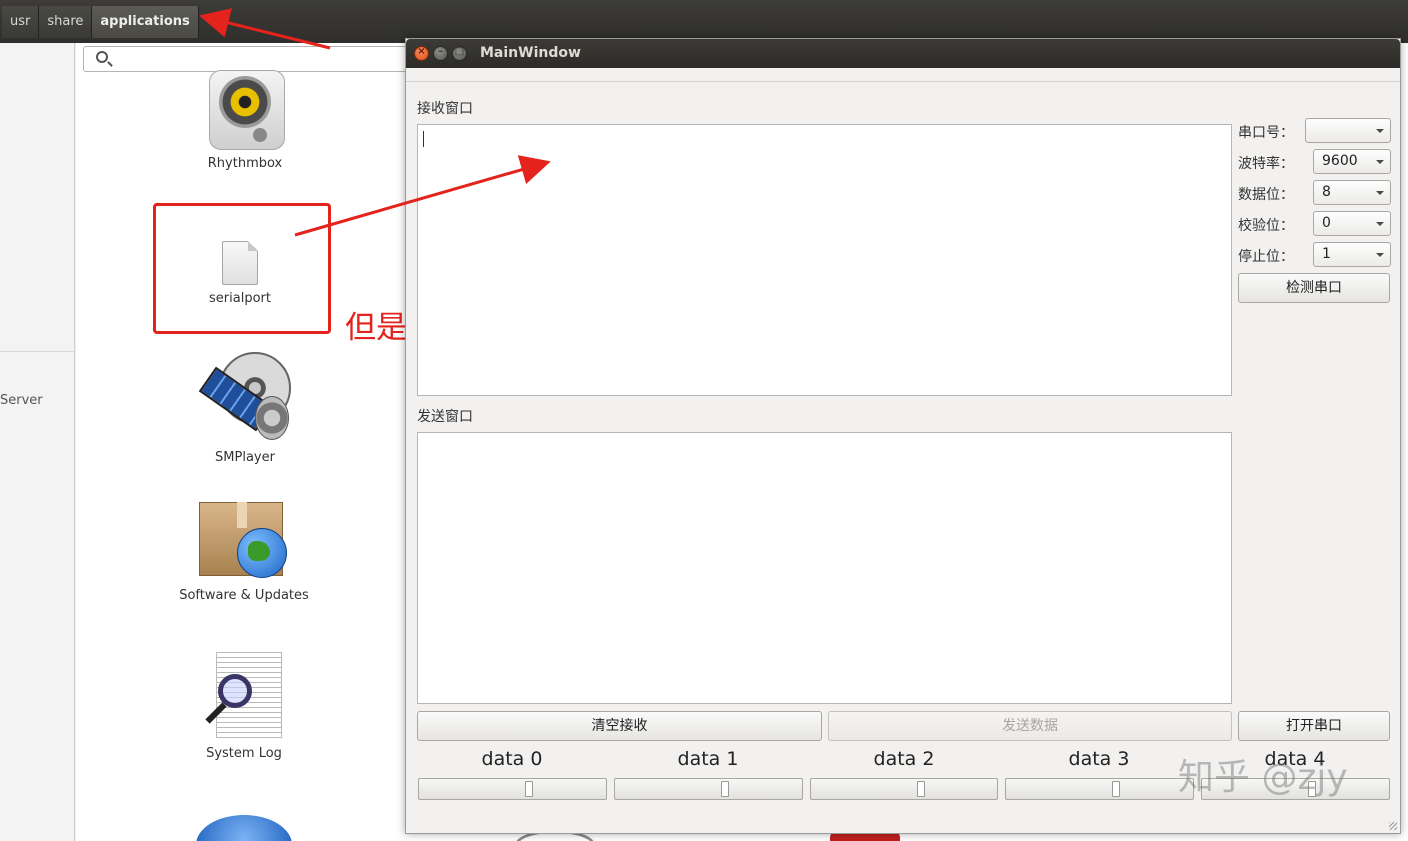 This screenshot has width=1408, height=841. Describe the element at coordinates (1340, 161) in the screenshot. I see `baud-rate-value: 9600` at that location.